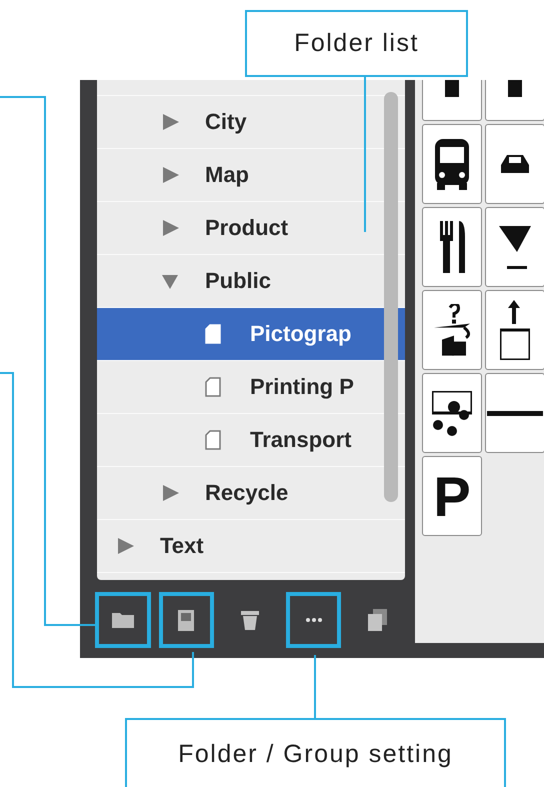 This screenshot has height=787, width=544. Describe the element at coordinates (515, 164) in the screenshot. I see `car-icon` at that location.